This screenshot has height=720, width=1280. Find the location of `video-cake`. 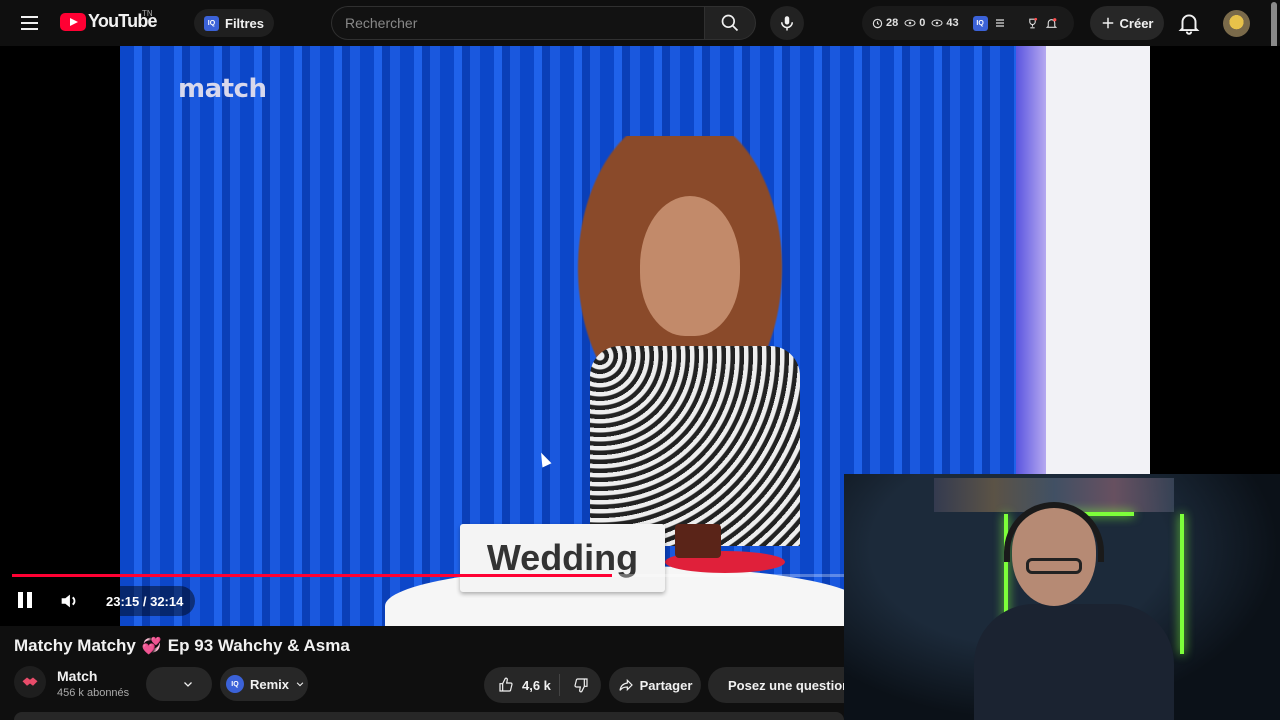

video-cake is located at coordinates (698, 541).